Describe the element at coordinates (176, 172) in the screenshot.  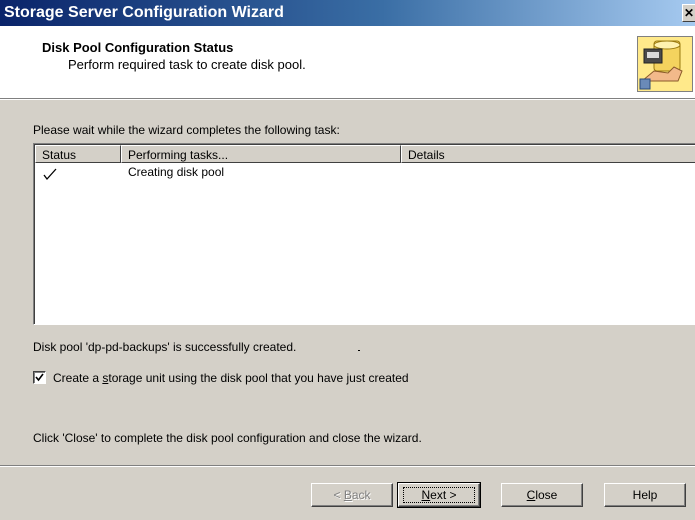
I see `task-name: Creating disk pool` at that location.